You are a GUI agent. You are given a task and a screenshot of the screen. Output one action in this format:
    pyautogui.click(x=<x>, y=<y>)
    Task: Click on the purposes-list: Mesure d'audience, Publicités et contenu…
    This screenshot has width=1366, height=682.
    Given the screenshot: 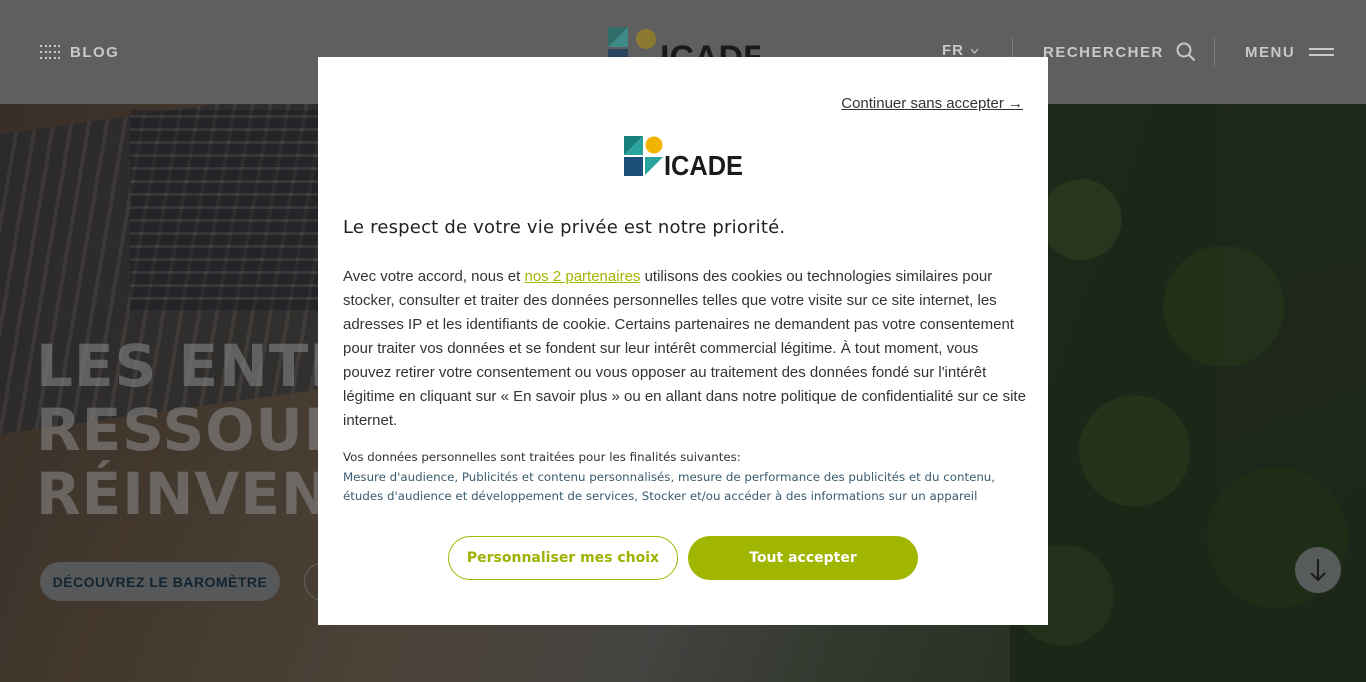 What is the action you would take?
    pyautogui.click(x=669, y=486)
    